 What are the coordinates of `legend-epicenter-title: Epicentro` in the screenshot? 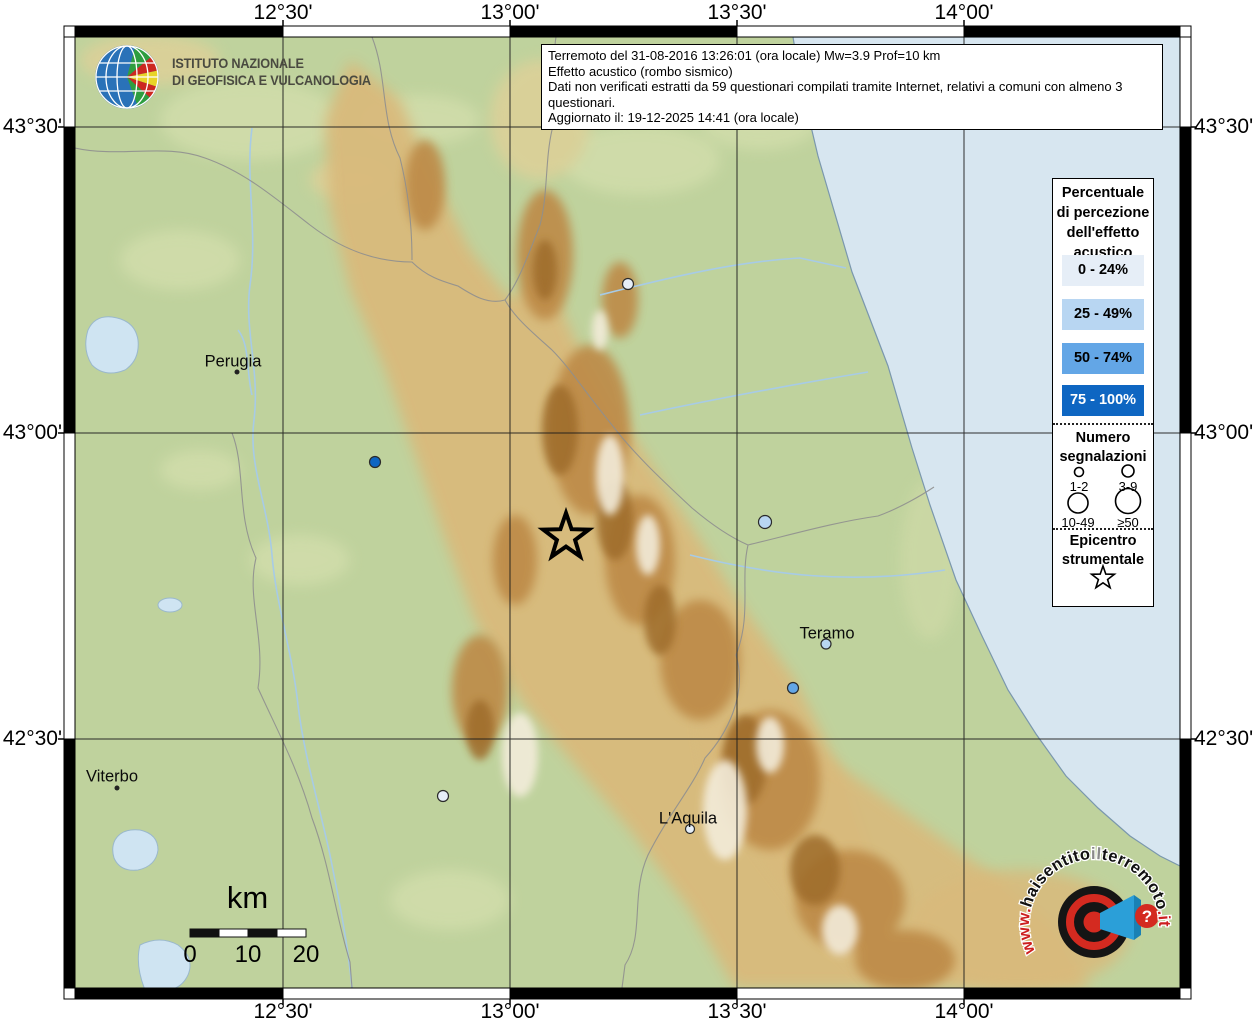 It's located at (1103, 541).